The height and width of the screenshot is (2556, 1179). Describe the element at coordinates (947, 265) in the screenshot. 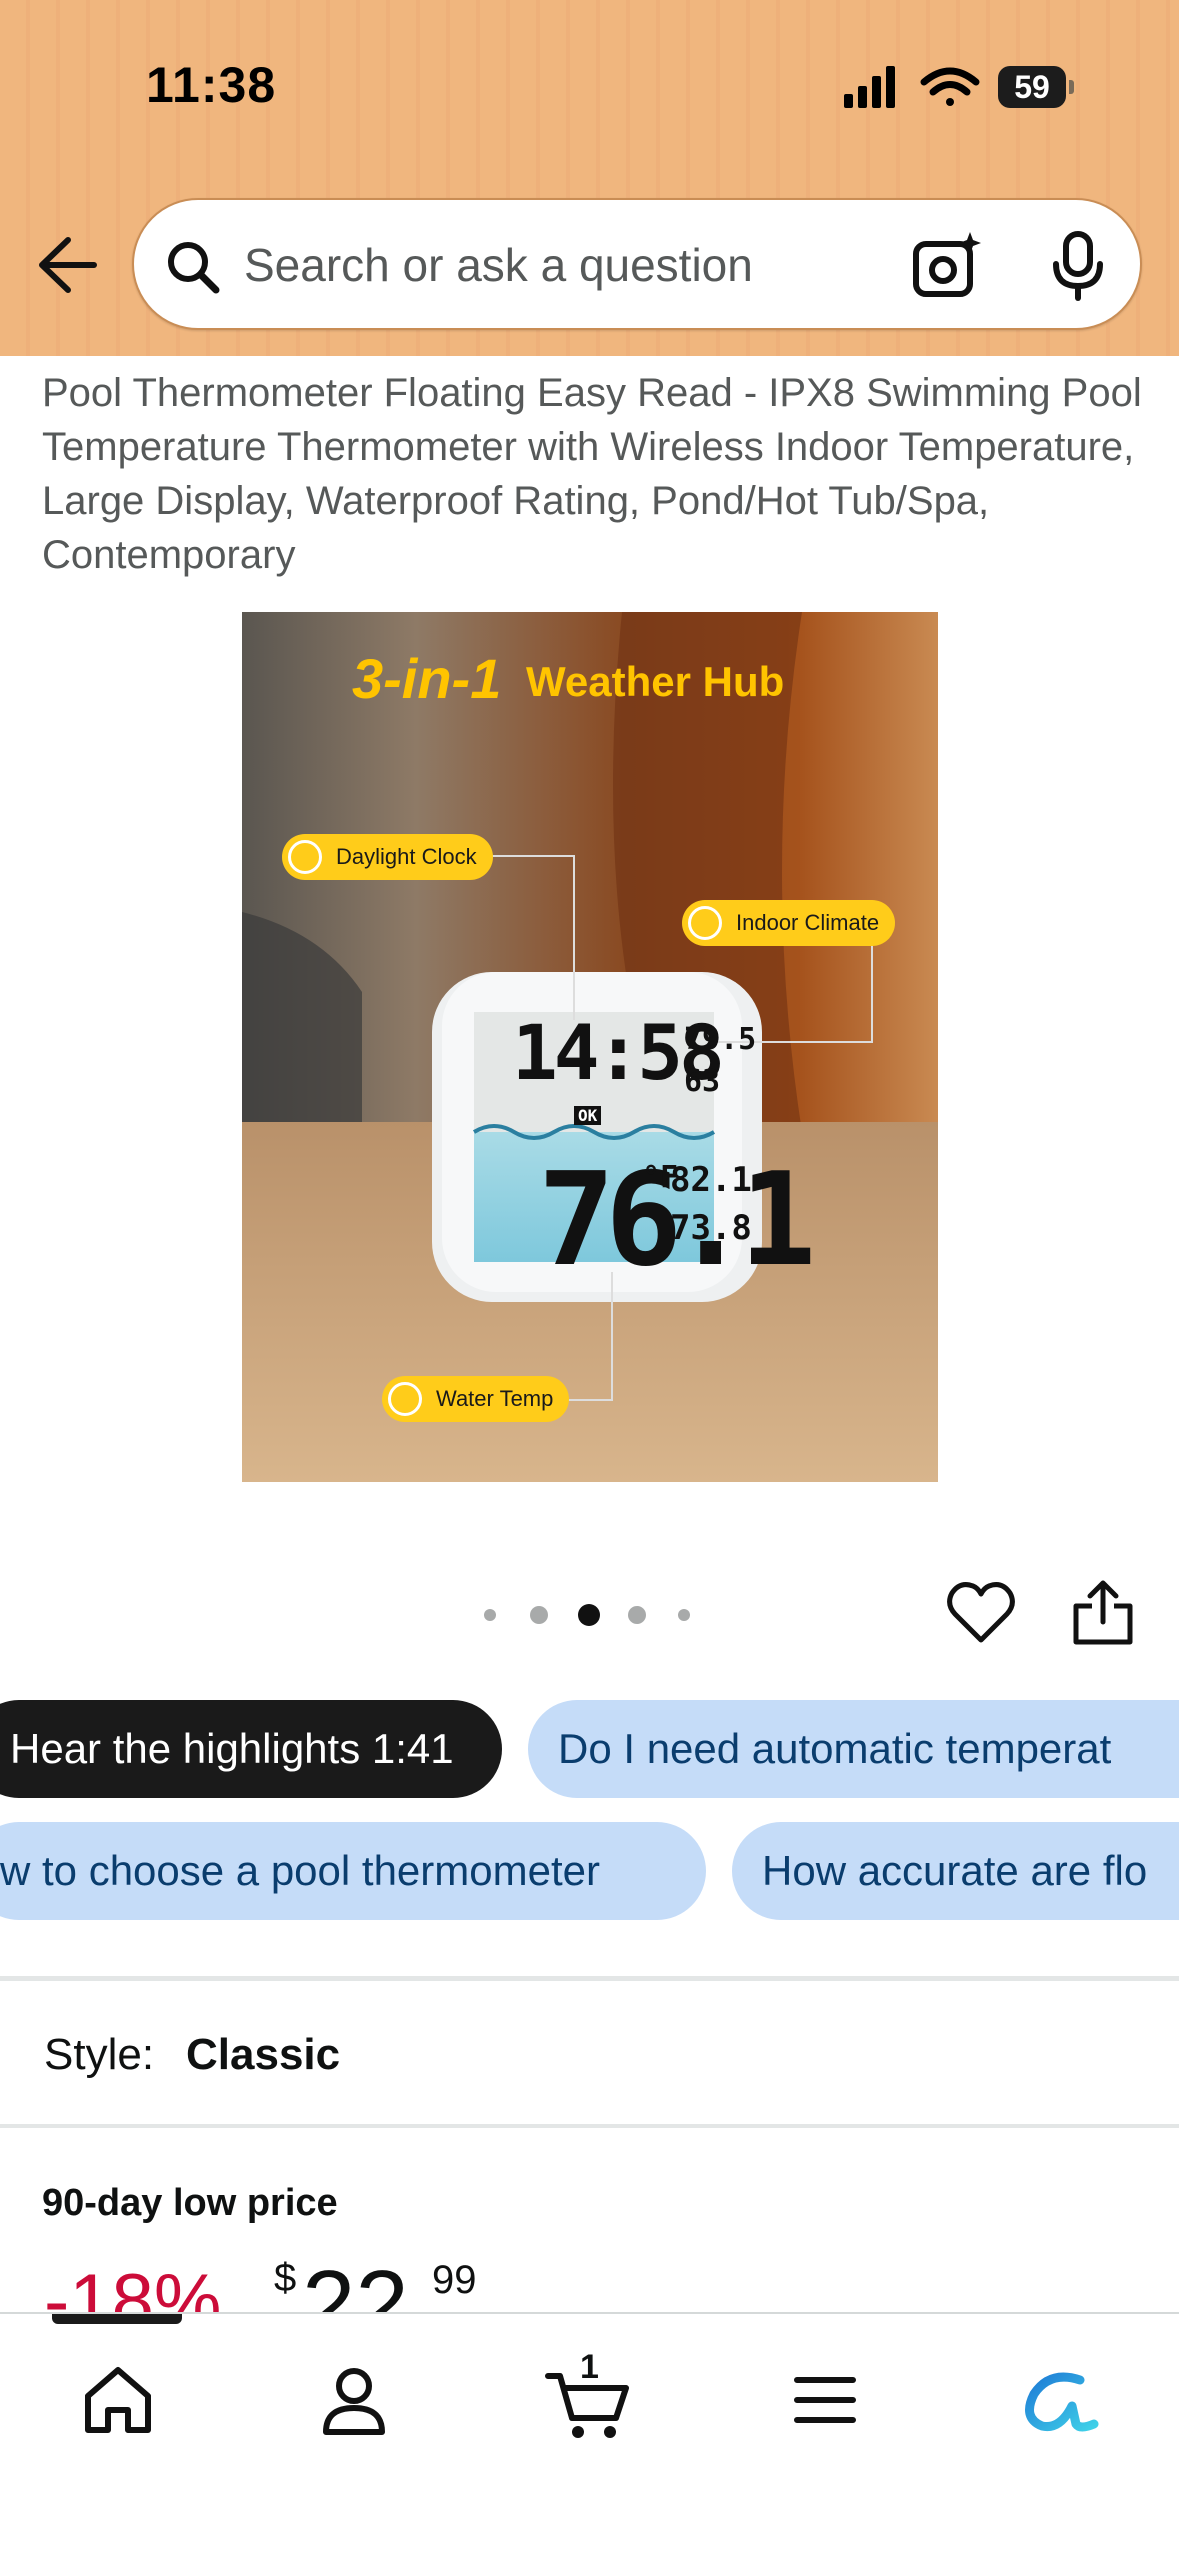

I see `camera-search-icon` at that location.